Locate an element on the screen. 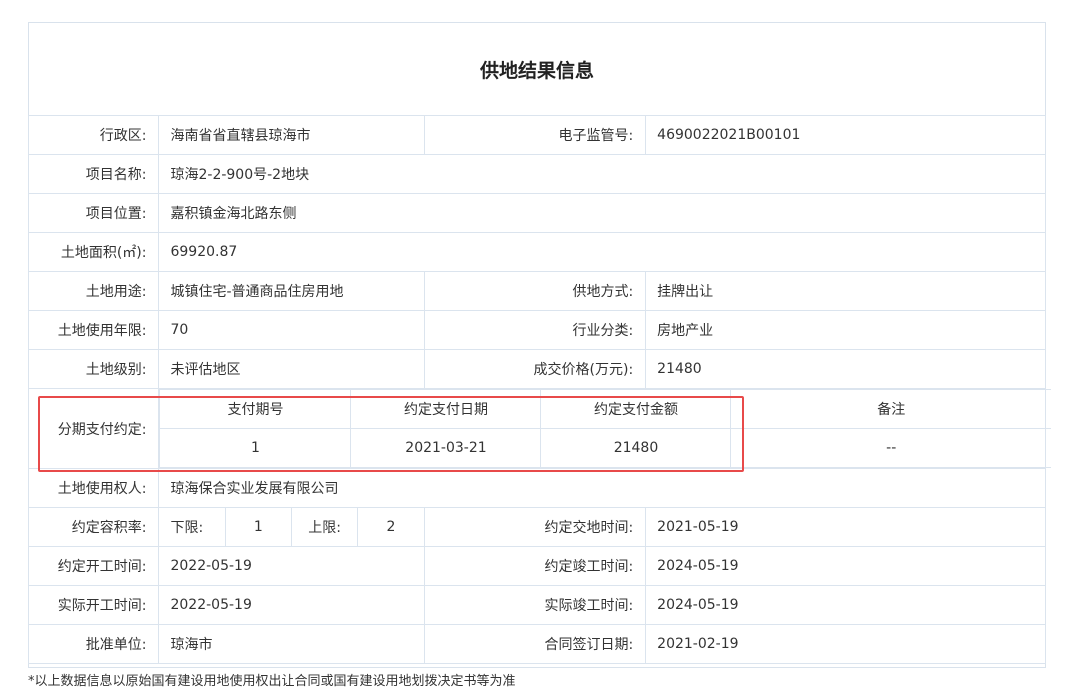  installment-header-date: 约定支付日期 is located at coordinates (446, 409).